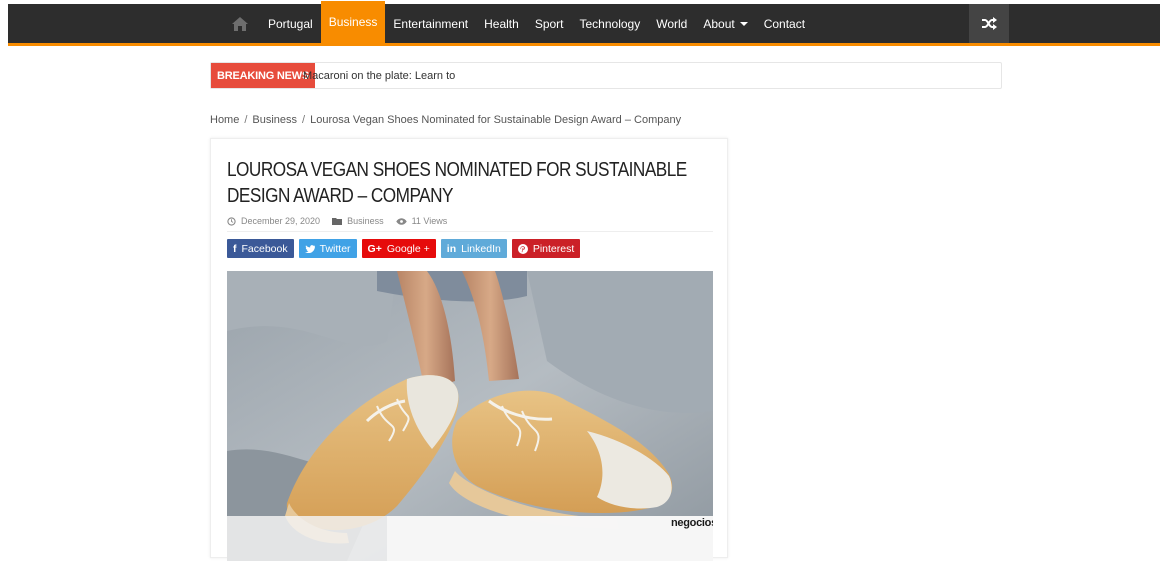 This screenshot has height=561, width=1160. I want to click on twitter-icon, so click(309, 248).